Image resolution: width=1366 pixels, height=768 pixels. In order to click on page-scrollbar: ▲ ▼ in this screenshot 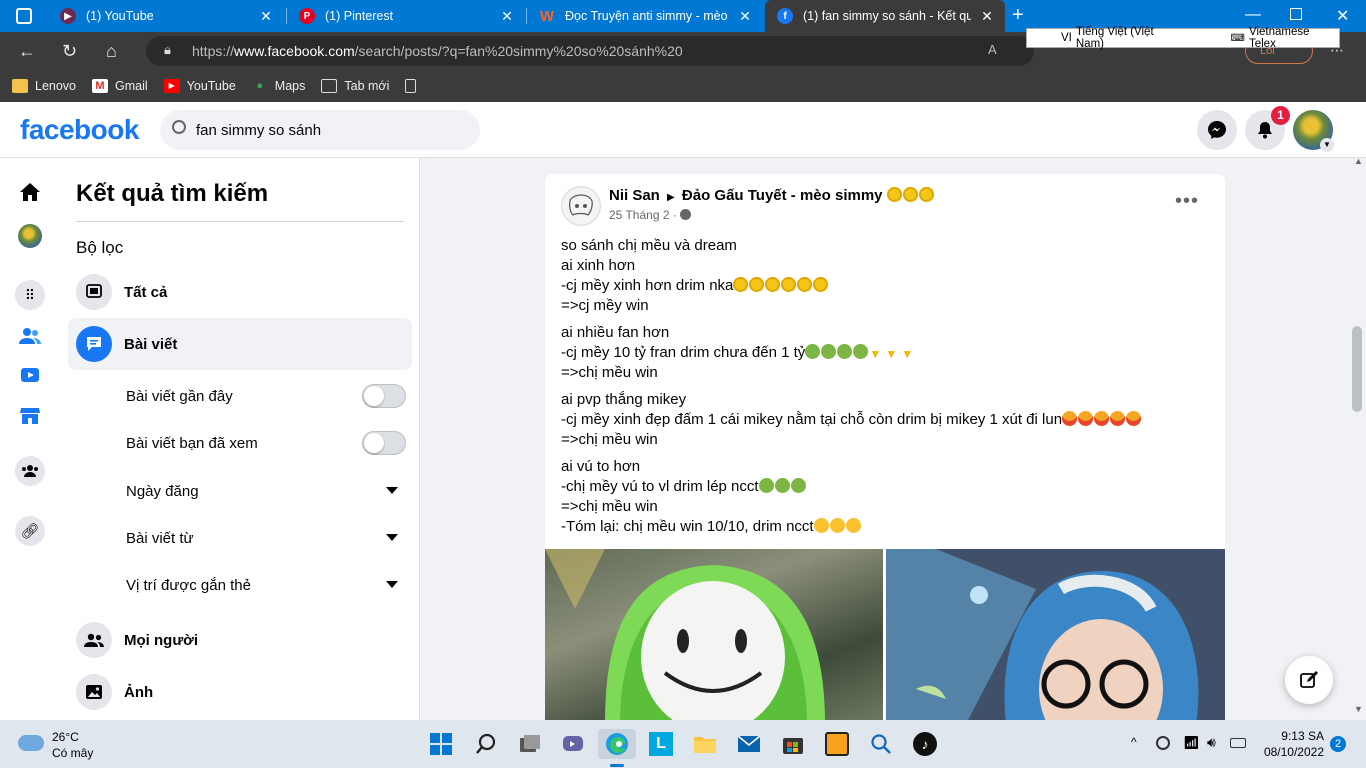, I will do `click(1358, 438)`.